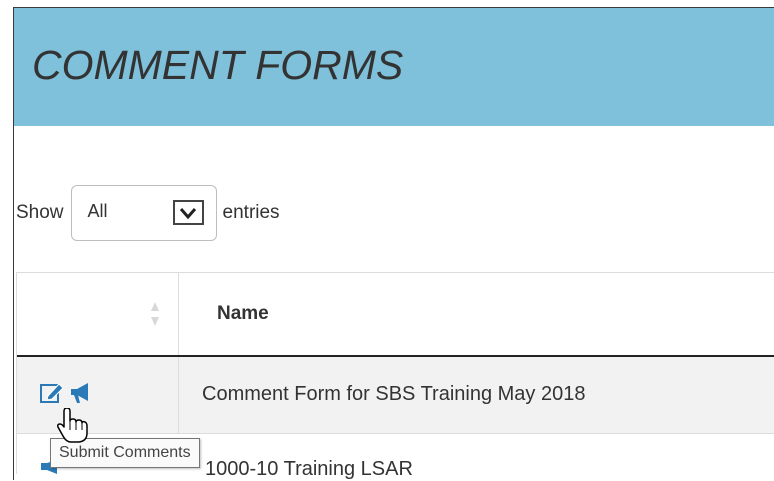  Describe the element at coordinates (98, 395) in the screenshot. I see `row-actions` at that location.